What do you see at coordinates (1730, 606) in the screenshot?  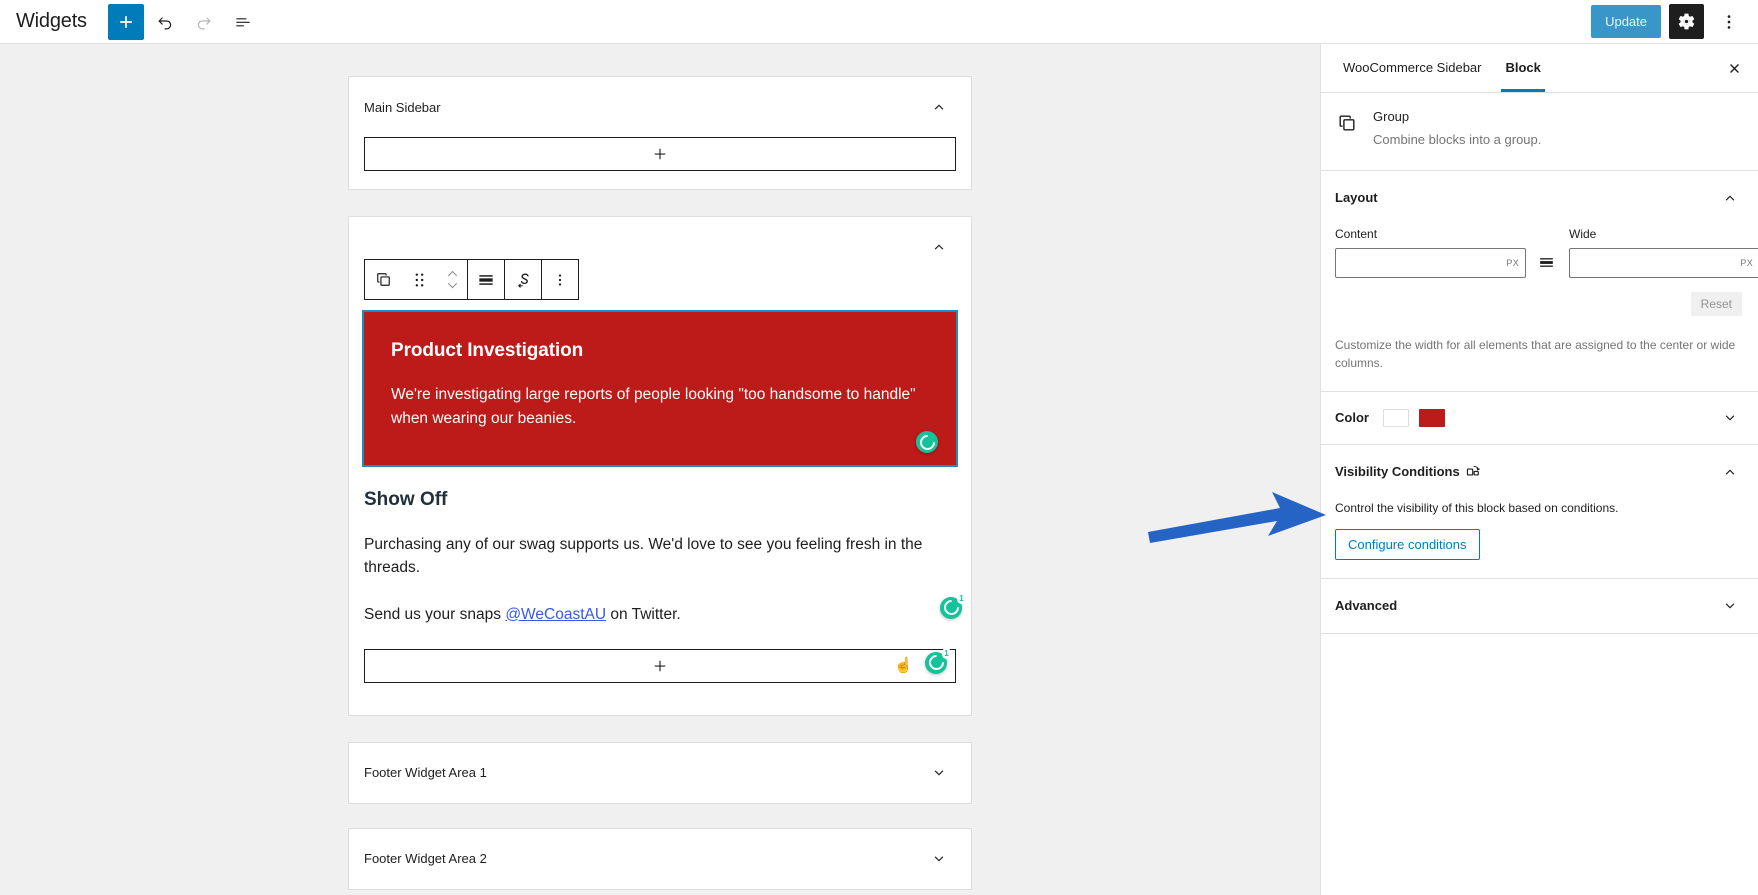 I see `panel-advanced-chevron-down-icon` at bounding box center [1730, 606].